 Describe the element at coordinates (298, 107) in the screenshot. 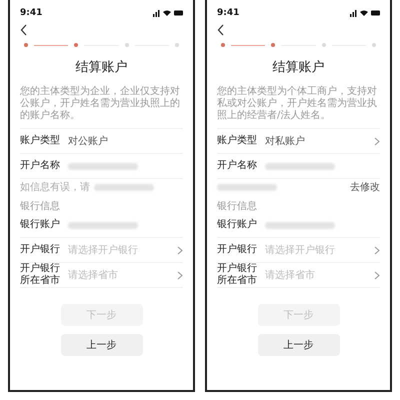

I see `notice-text: 您的主体类型为个体工商户，支持对私或对公账户，开户姓名需为营业执照上的经营者/法人姓名。` at that location.